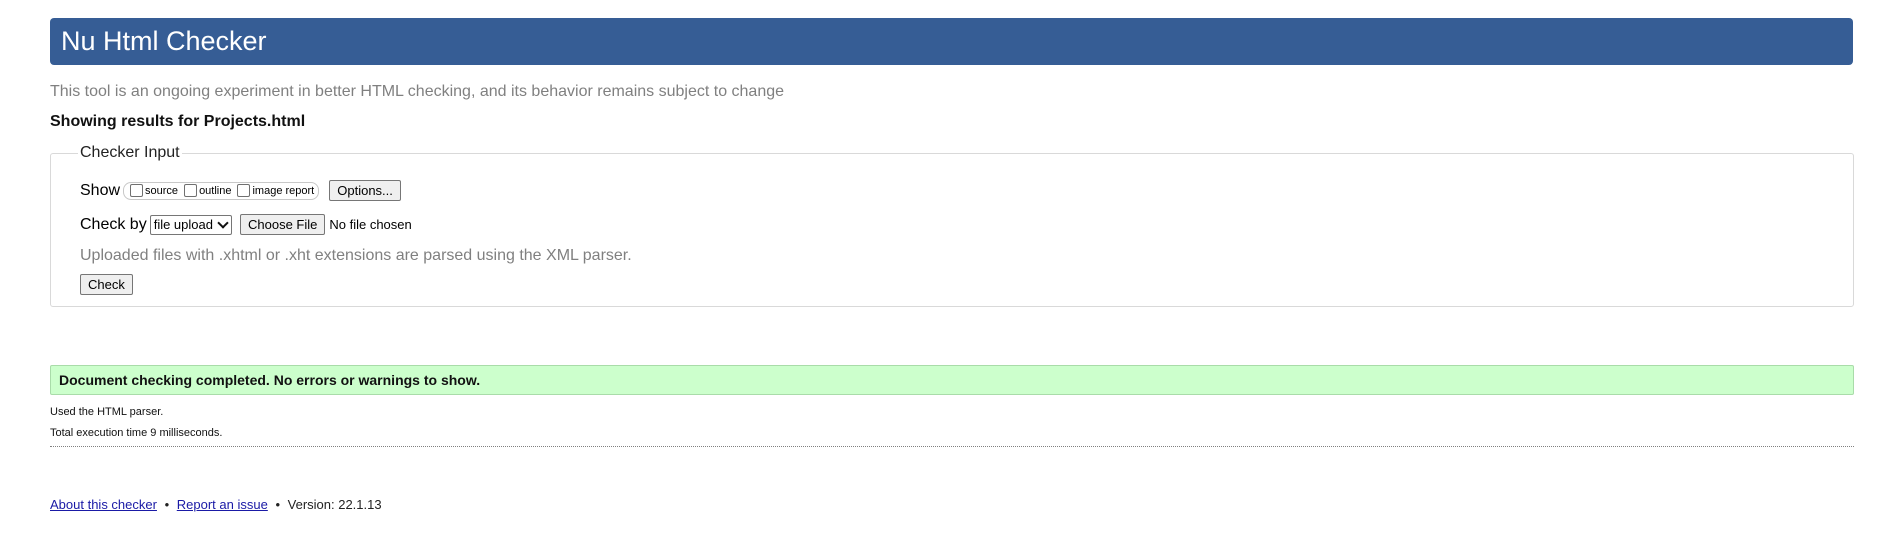 This screenshot has width=1893, height=533. Describe the element at coordinates (244, 190) in the screenshot. I see `image-report-checkbox` at that location.